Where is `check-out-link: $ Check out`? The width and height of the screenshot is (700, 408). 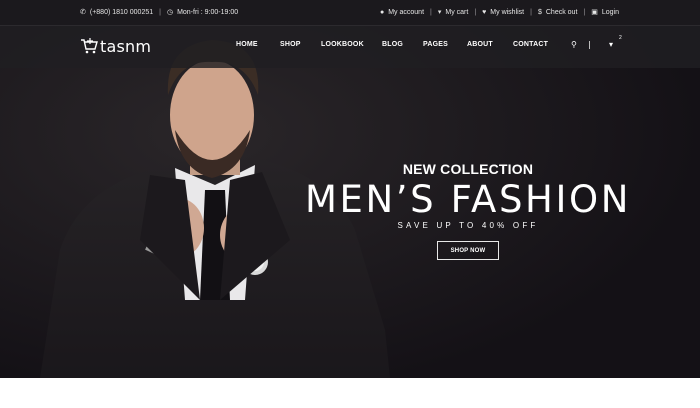 check-out-link: $ Check out is located at coordinates (557, 12).